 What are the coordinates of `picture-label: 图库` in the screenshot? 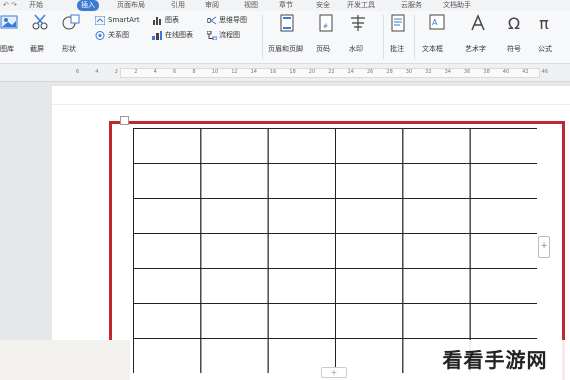 It's located at (7, 49).